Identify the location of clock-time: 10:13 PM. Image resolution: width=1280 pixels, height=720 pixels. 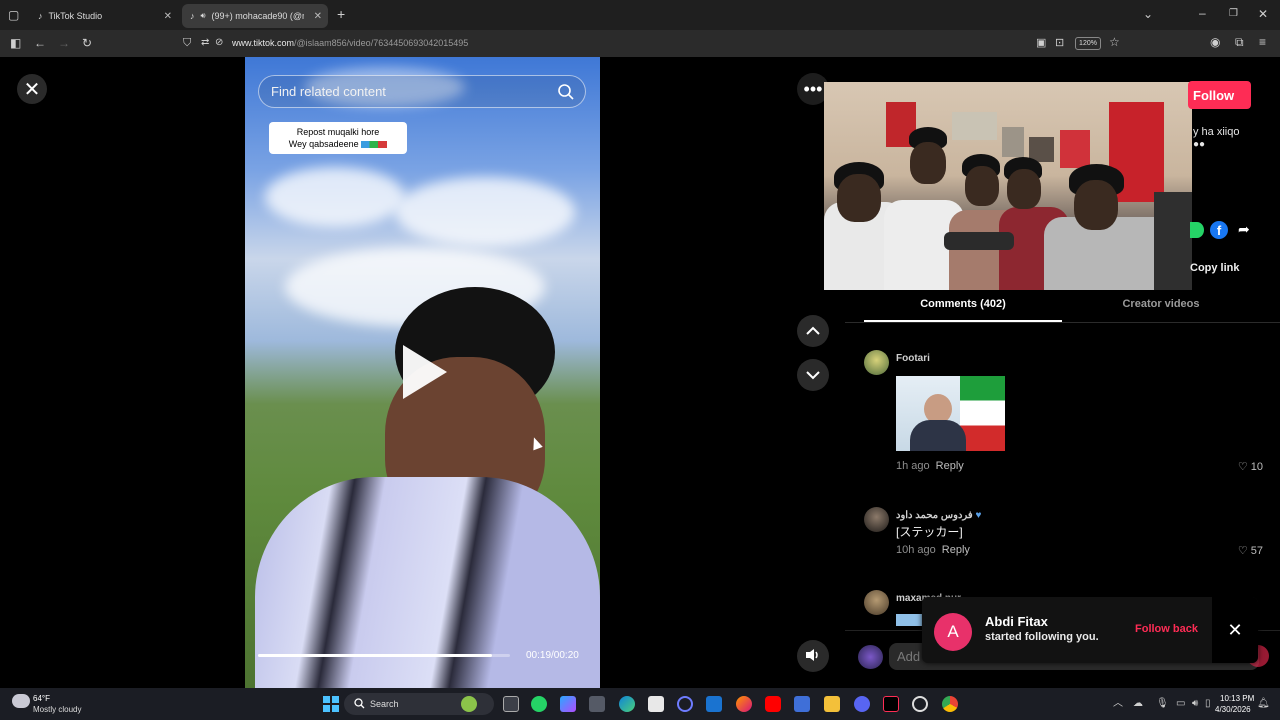
(1237, 698).